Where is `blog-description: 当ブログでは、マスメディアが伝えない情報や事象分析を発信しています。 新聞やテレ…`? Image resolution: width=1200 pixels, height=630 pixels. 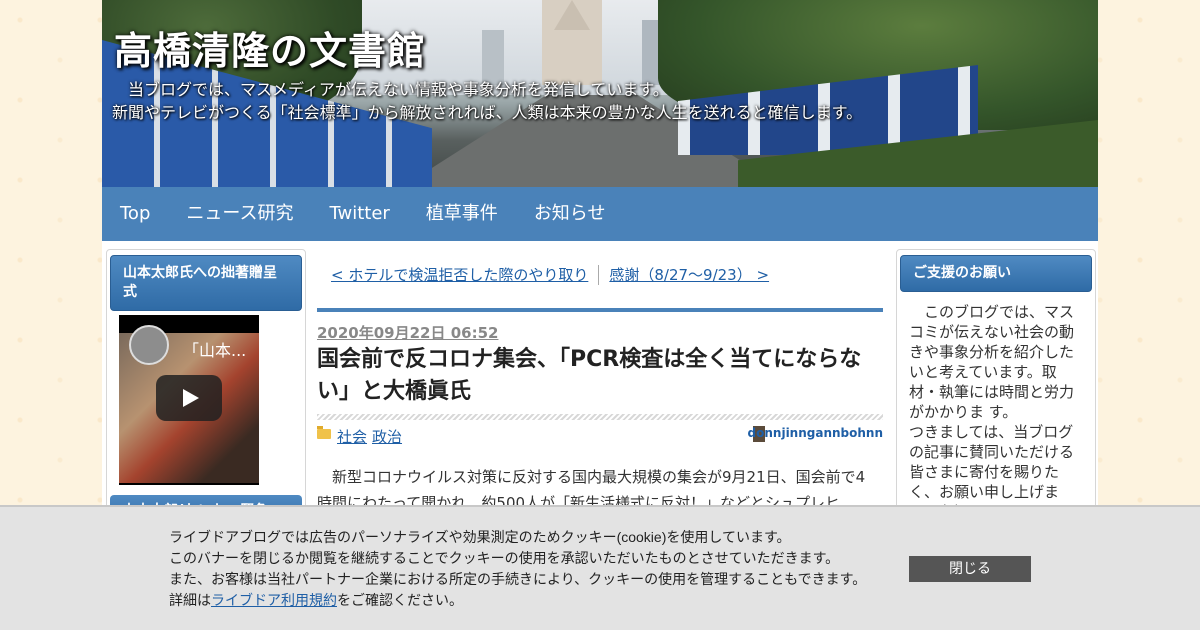
blog-description: 当ブログでは、マスメディアが伝えない情報や事象分析を発信しています。 新聞やテレ… is located at coordinates (487, 101).